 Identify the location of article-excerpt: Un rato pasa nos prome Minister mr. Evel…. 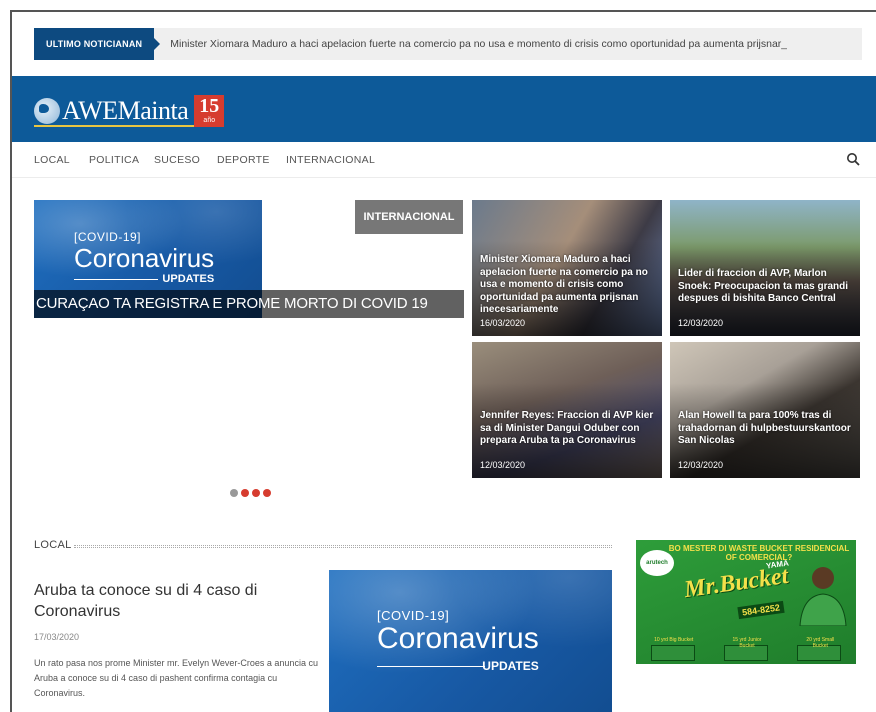
(176, 678).